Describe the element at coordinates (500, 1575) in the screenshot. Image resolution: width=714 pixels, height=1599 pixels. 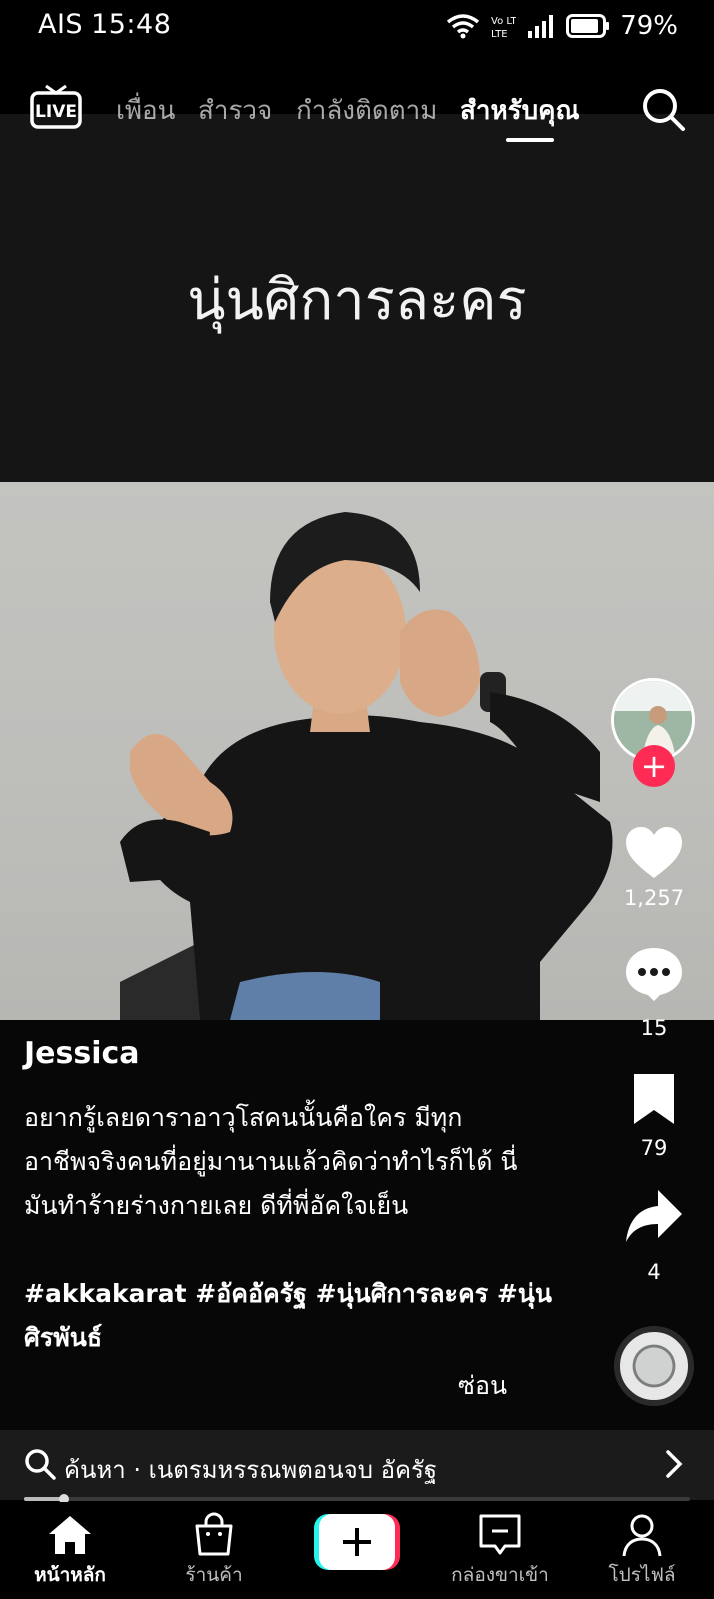
I see `nav-inbox-label: กล่องขาเข้า` at that location.